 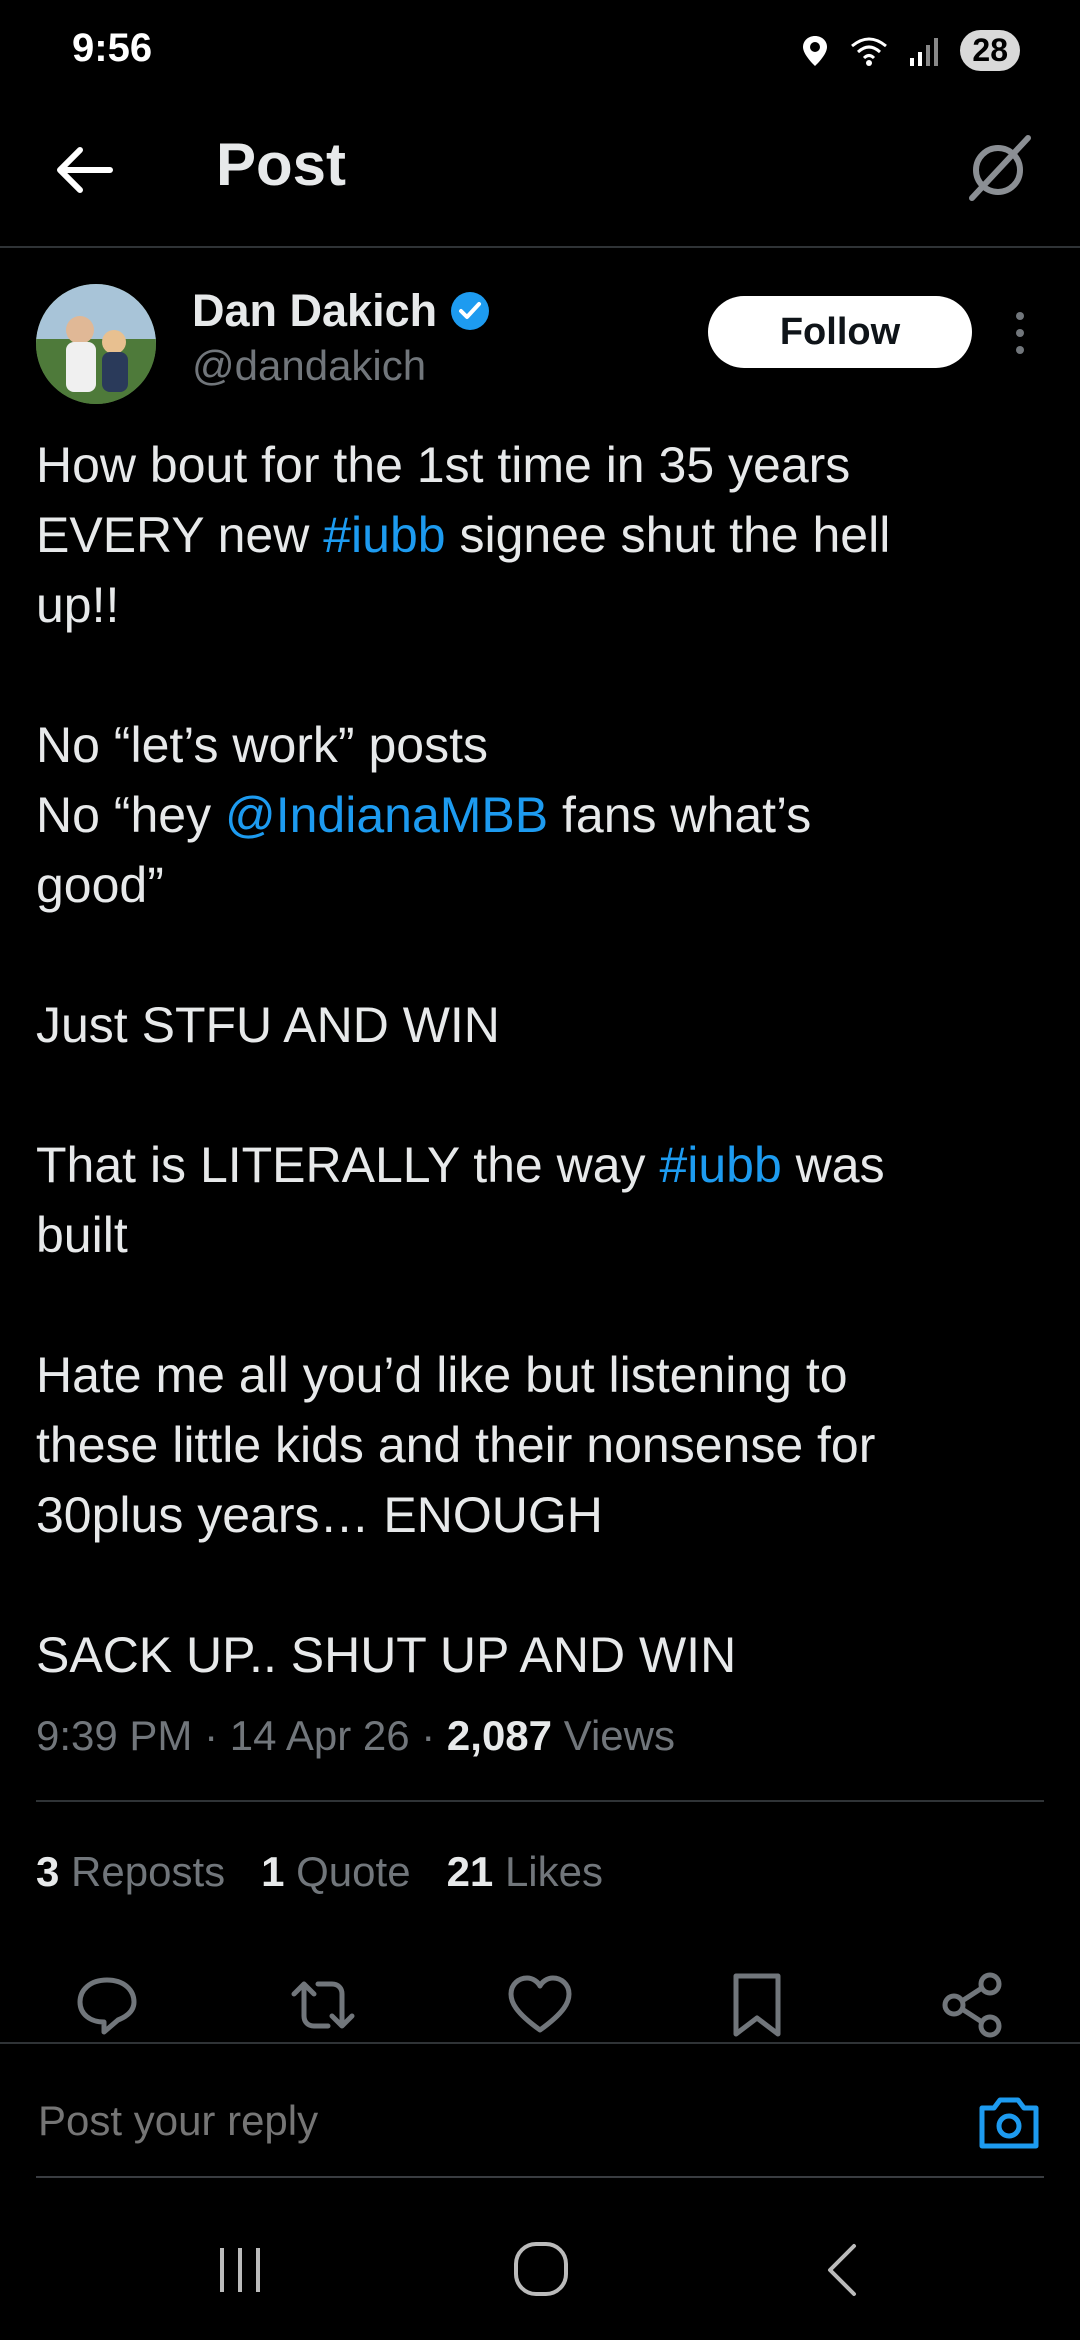 I want to click on post-line: Just STFU AND WIN, so click(x=268, y=1025).